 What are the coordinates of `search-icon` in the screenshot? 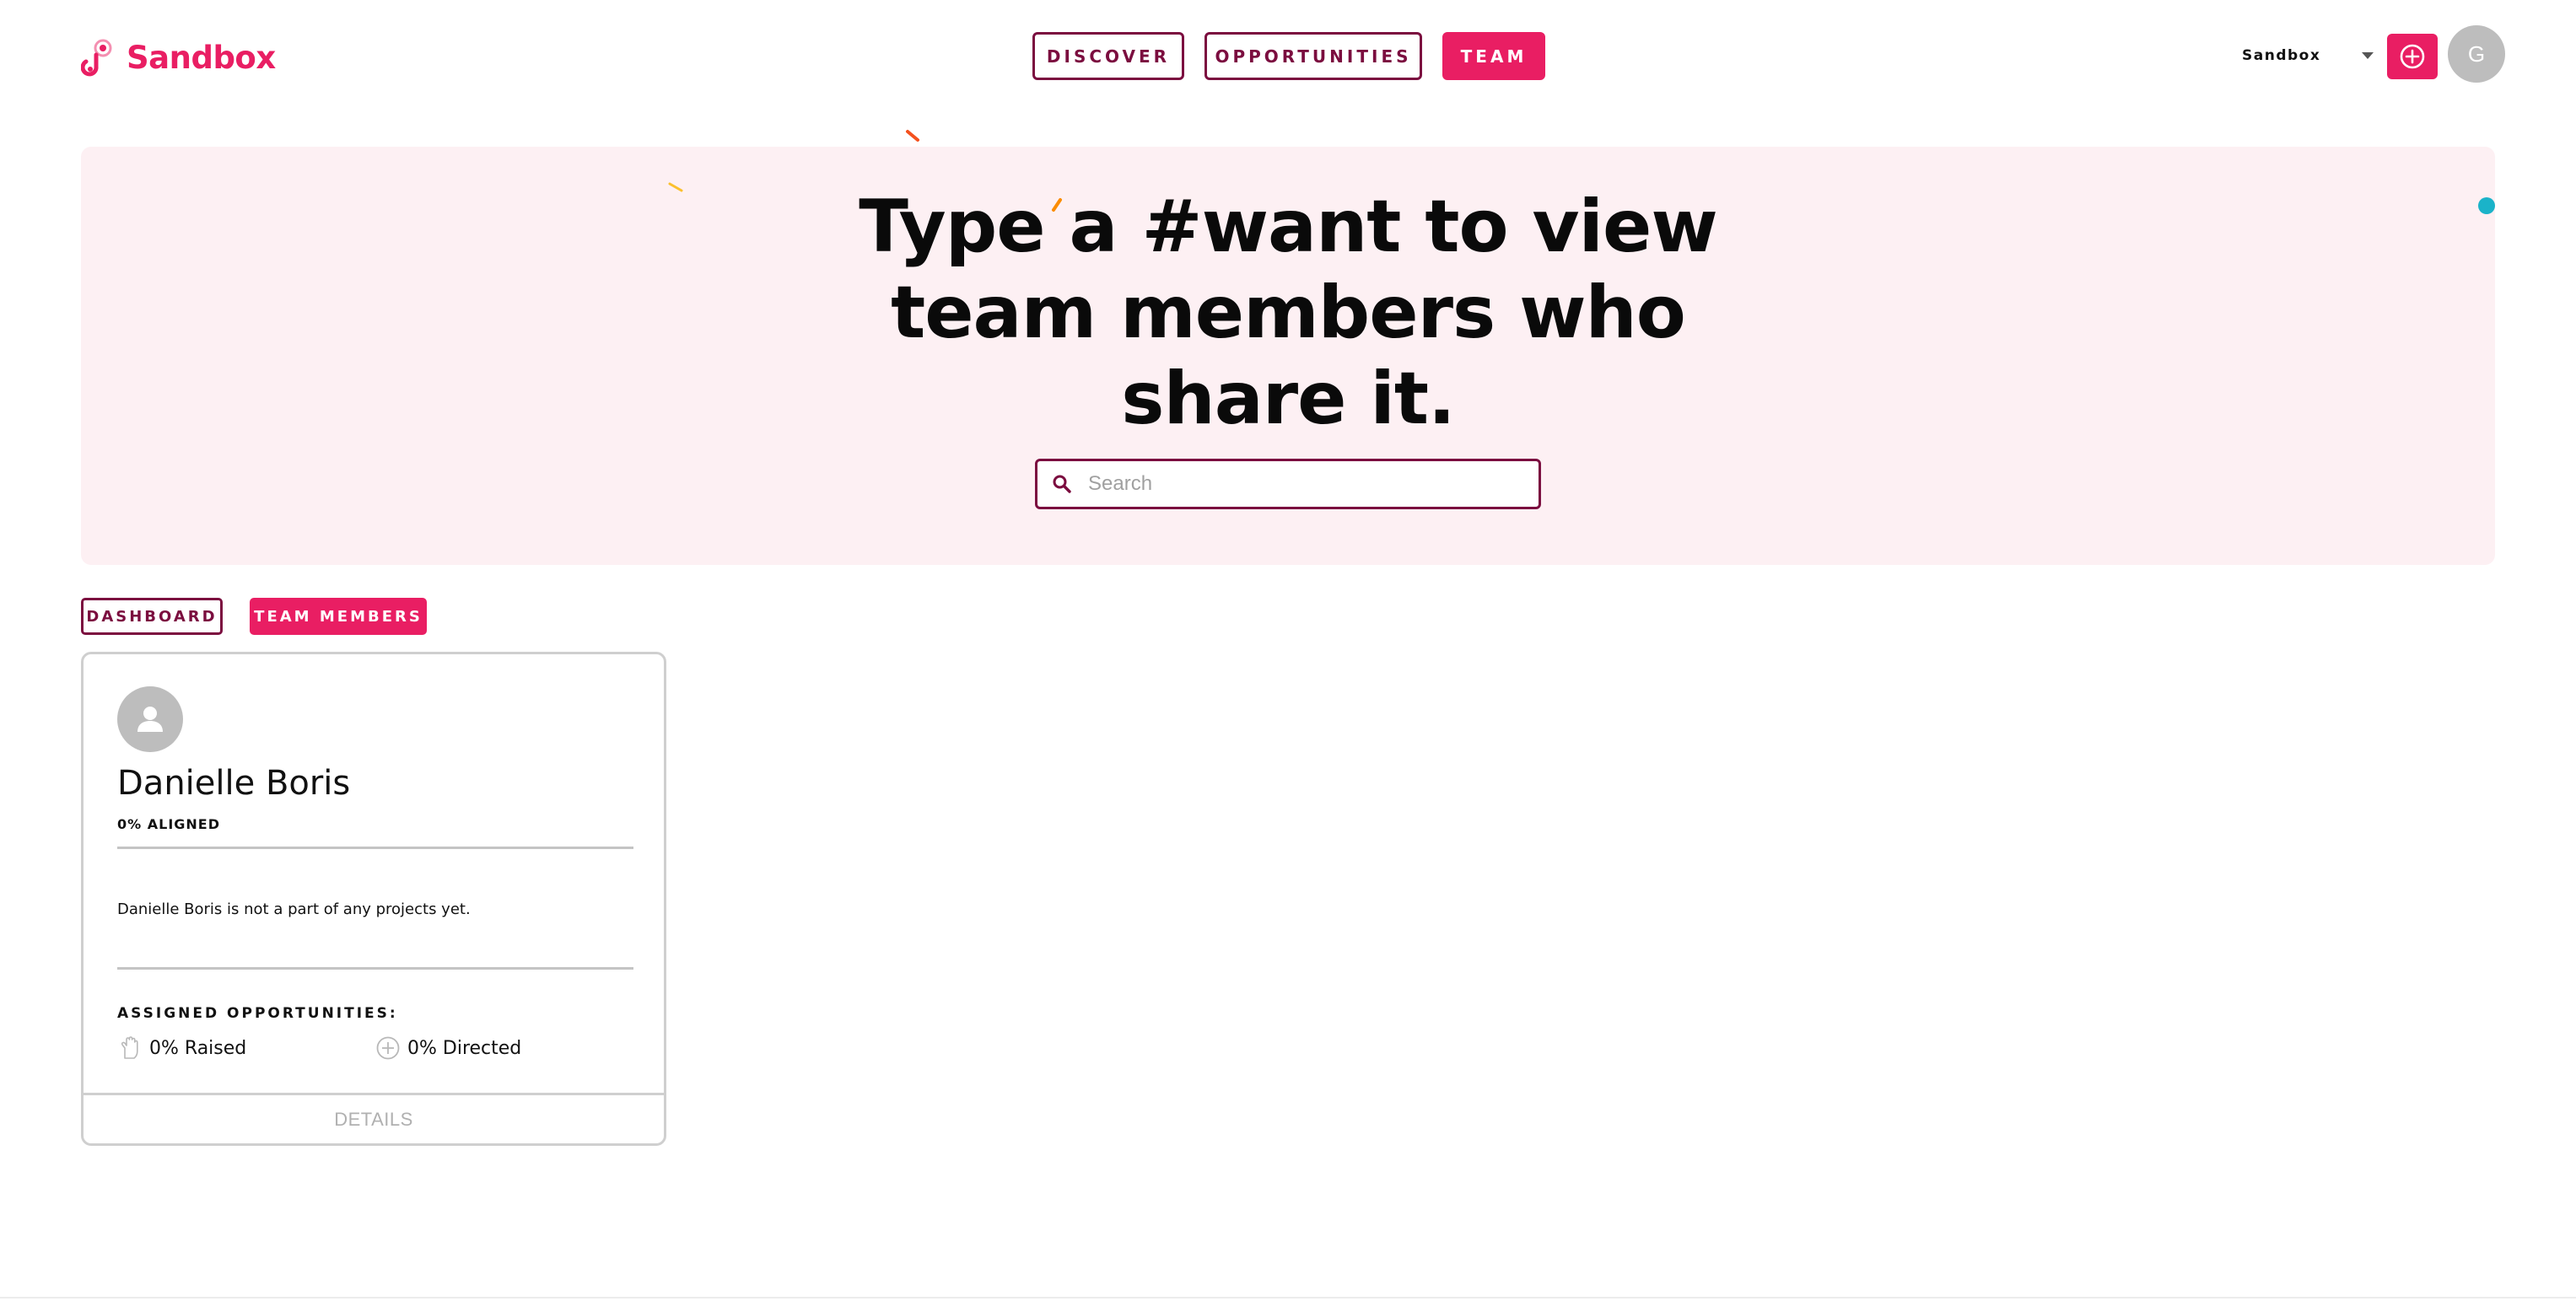 It's located at (1062, 484).